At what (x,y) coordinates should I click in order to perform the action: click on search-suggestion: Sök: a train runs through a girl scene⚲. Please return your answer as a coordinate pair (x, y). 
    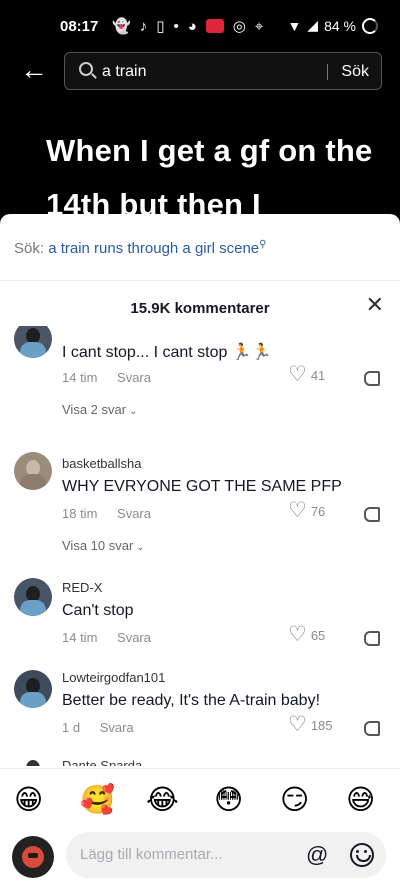
    Looking at the image, I should click on (140, 248).